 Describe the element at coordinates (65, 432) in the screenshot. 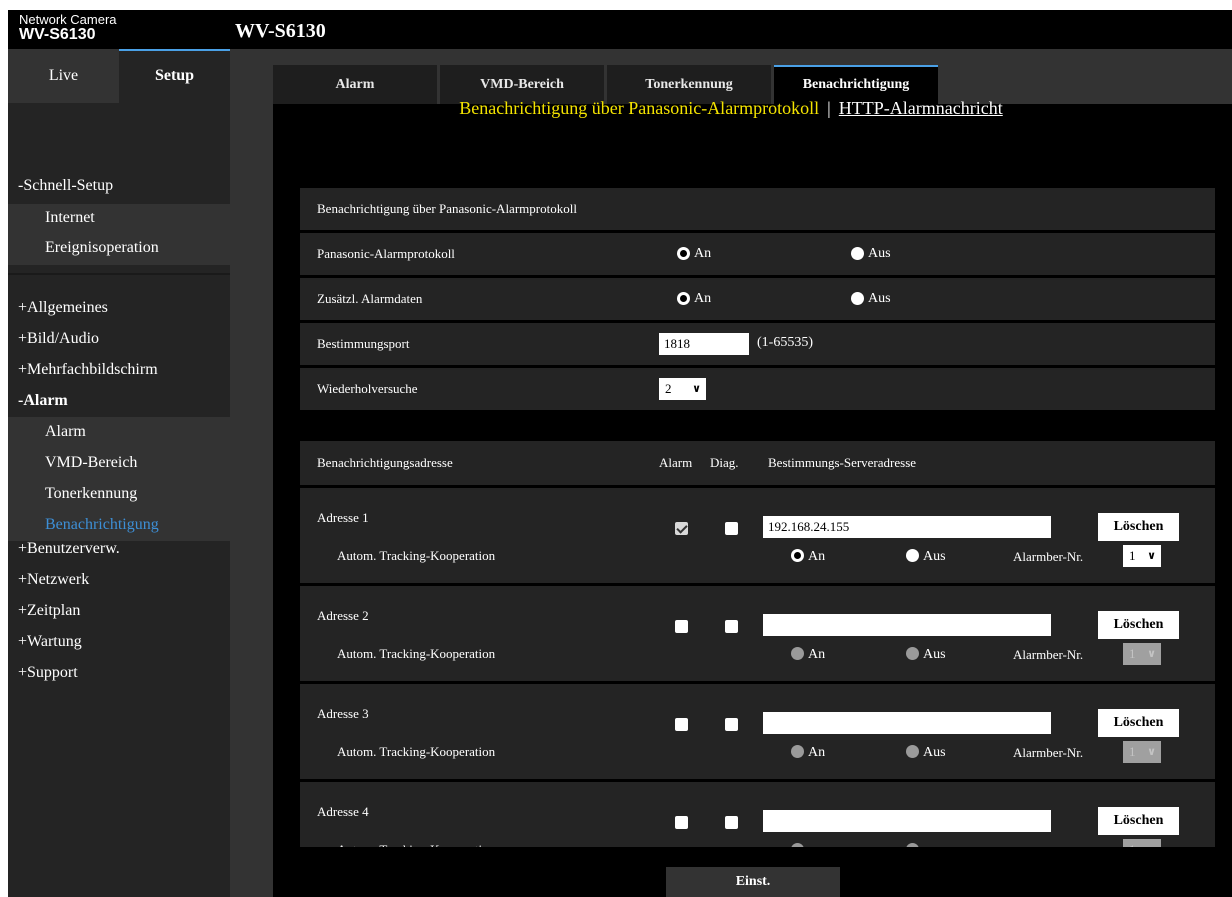

I see `sidebar-item-alarm: Alarm` at that location.